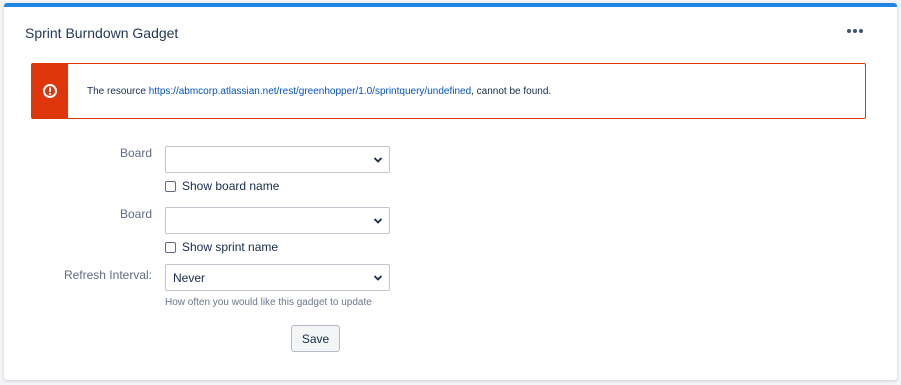 This screenshot has height=385, width=901. Describe the element at coordinates (230, 247) in the screenshot. I see `show-sprint-name-label: Show sprint name` at that location.